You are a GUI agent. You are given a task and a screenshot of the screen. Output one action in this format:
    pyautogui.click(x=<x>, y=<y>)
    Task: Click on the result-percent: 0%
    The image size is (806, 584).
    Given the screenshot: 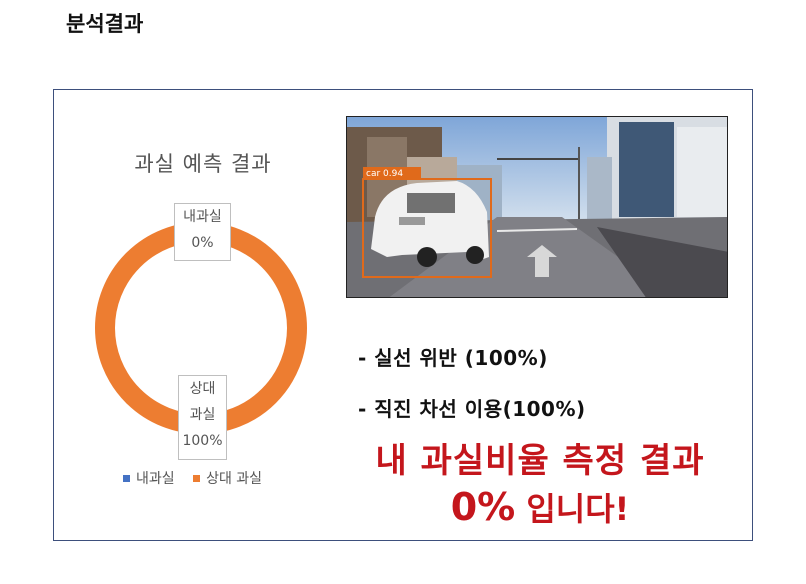 What is the action you would take?
    pyautogui.click(x=483, y=507)
    